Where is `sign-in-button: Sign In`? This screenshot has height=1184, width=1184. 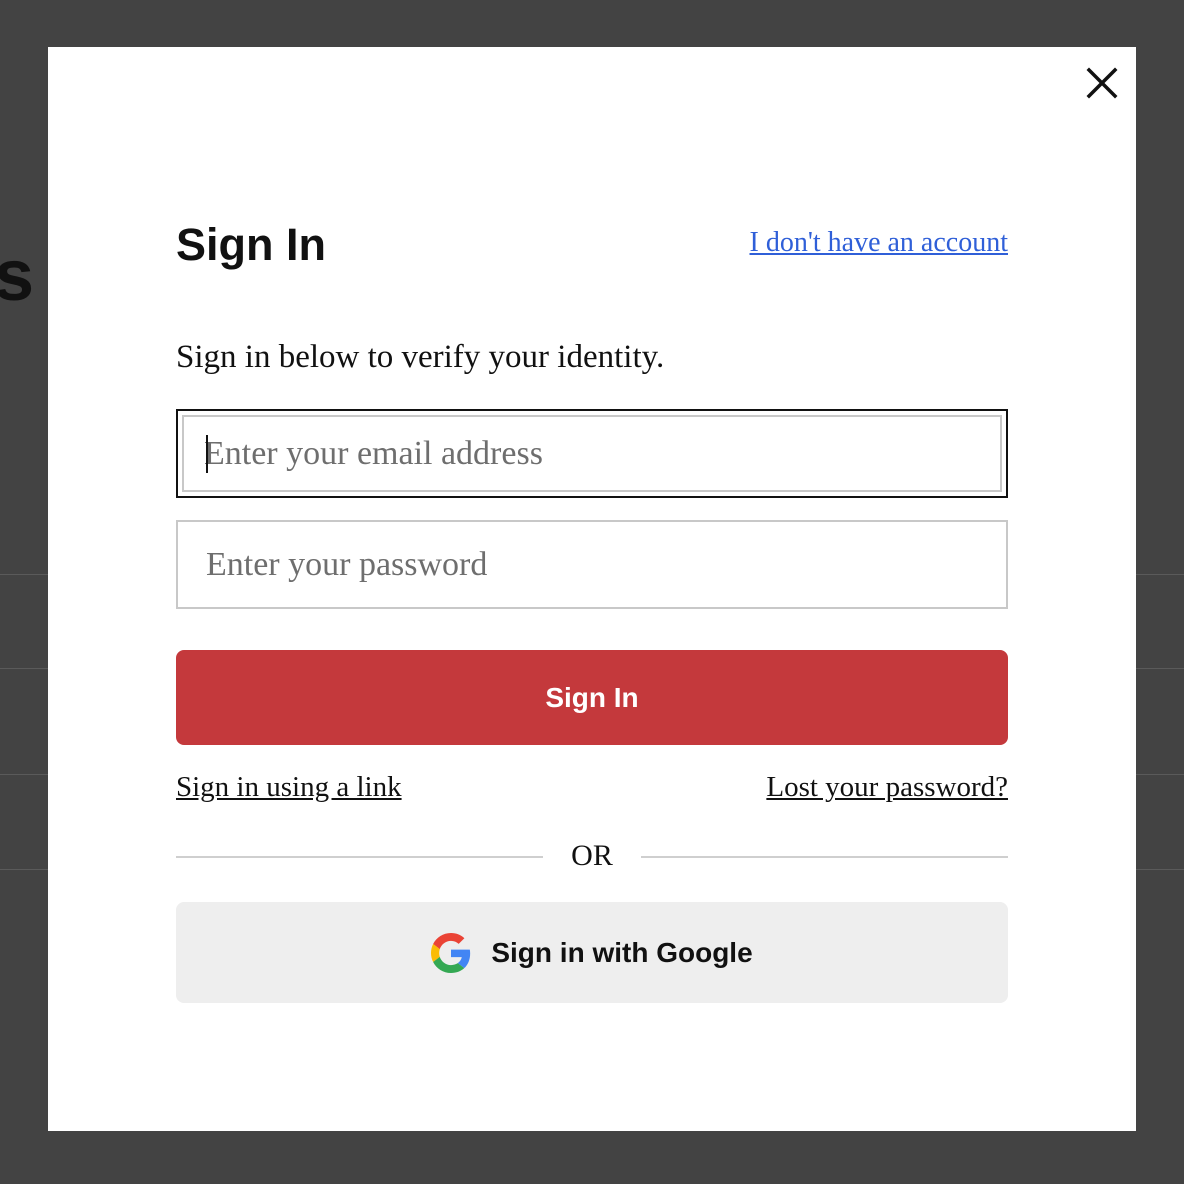
sign-in-button: Sign In is located at coordinates (592, 697).